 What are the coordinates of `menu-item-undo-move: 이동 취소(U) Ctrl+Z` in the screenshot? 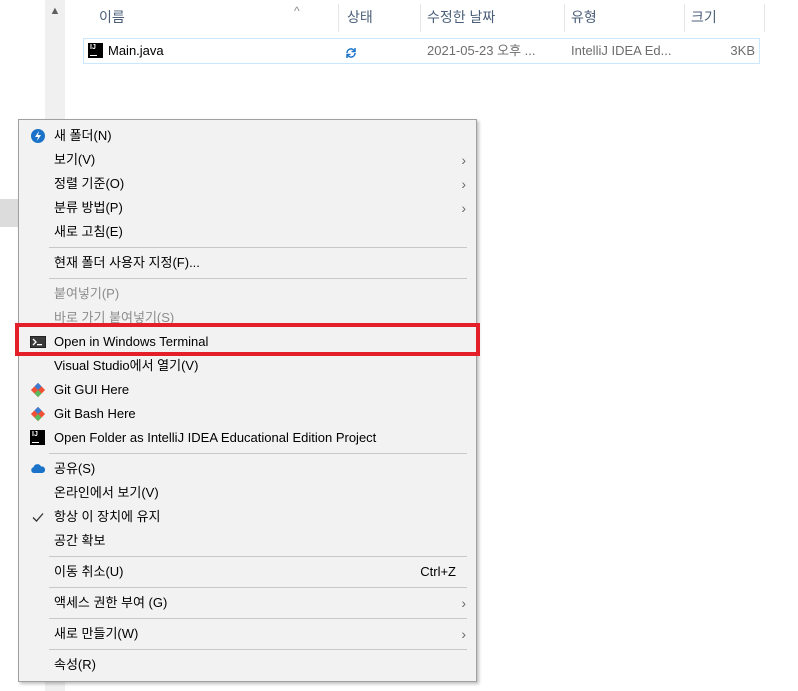 It's located at (247, 572).